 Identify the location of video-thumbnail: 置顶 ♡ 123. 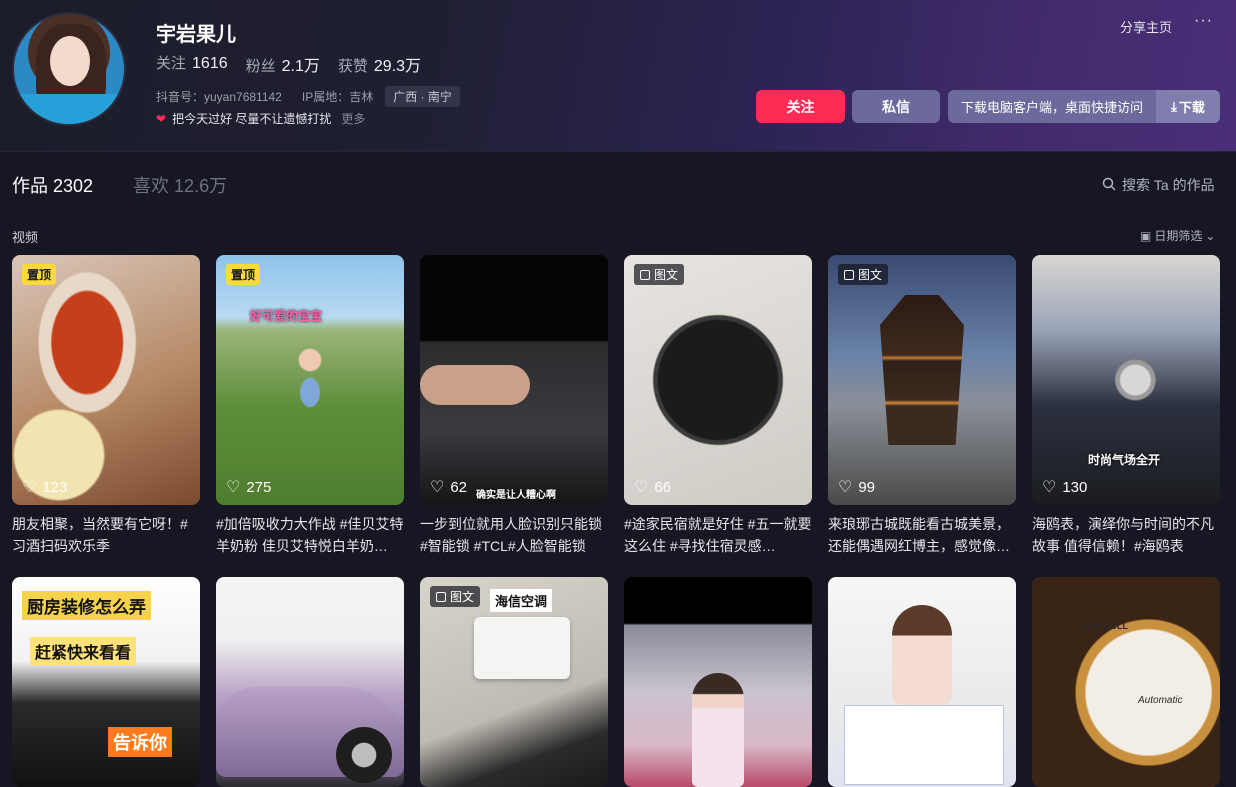
(106, 380).